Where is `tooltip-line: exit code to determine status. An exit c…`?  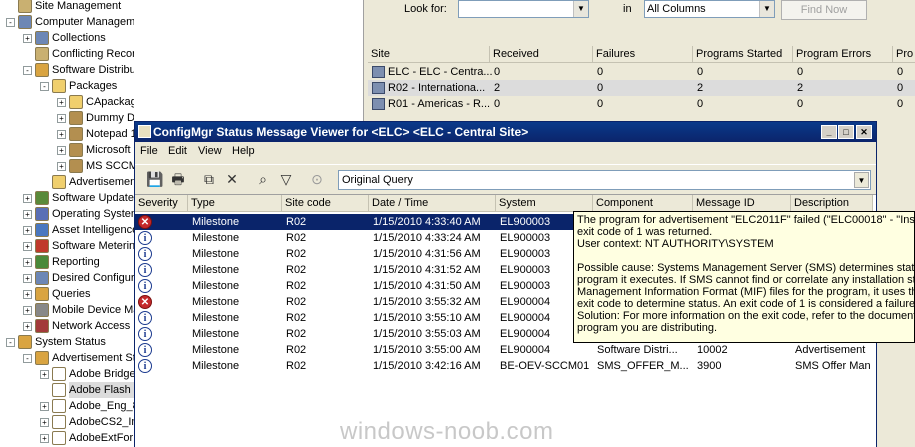
tooltip-line: exit code to determine status. An exit c… is located at coordinates (746, 304).